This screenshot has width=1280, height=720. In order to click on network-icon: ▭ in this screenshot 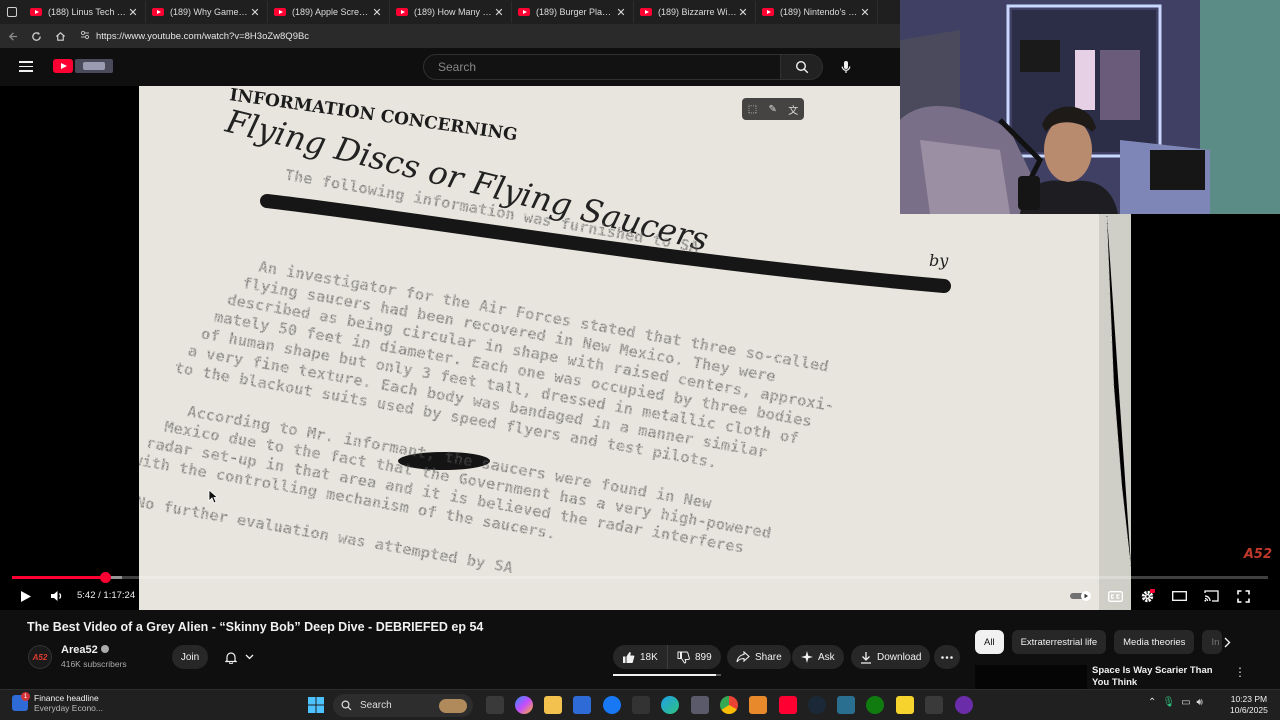, I will do `click(1185, 702)`.